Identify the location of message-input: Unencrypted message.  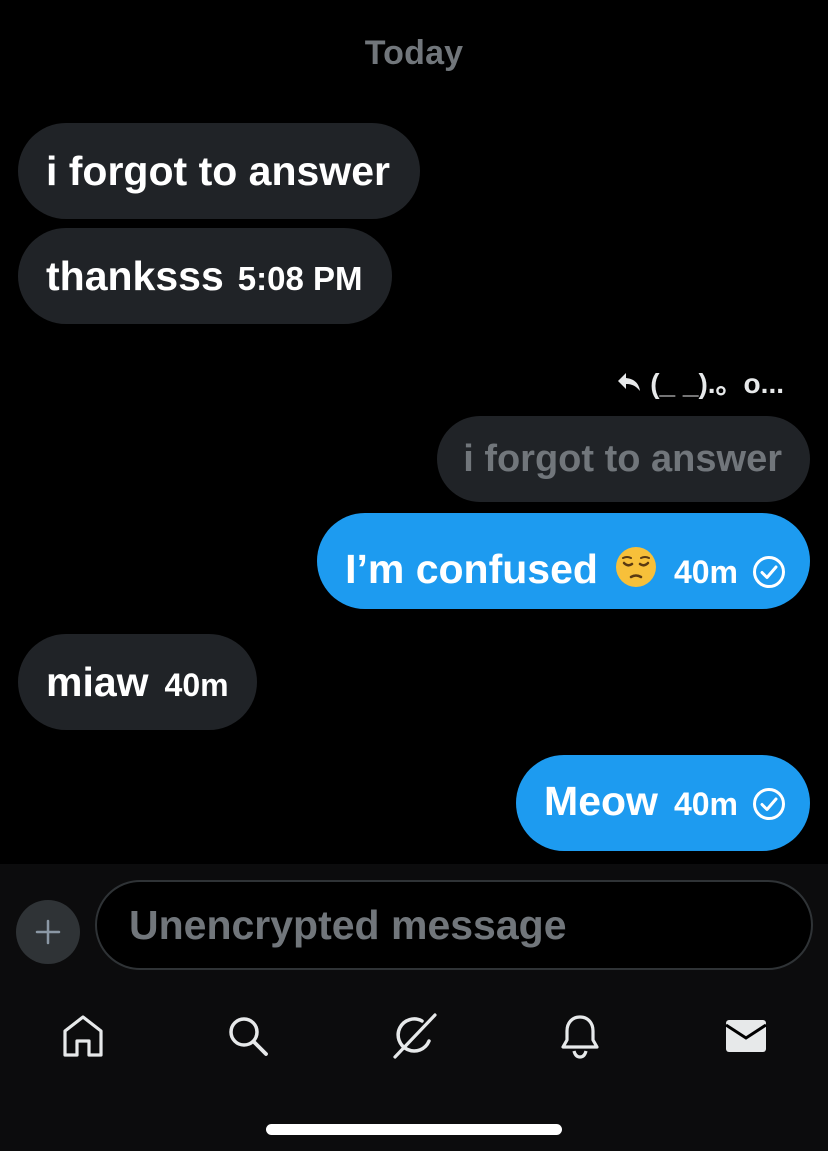
(454, 925).